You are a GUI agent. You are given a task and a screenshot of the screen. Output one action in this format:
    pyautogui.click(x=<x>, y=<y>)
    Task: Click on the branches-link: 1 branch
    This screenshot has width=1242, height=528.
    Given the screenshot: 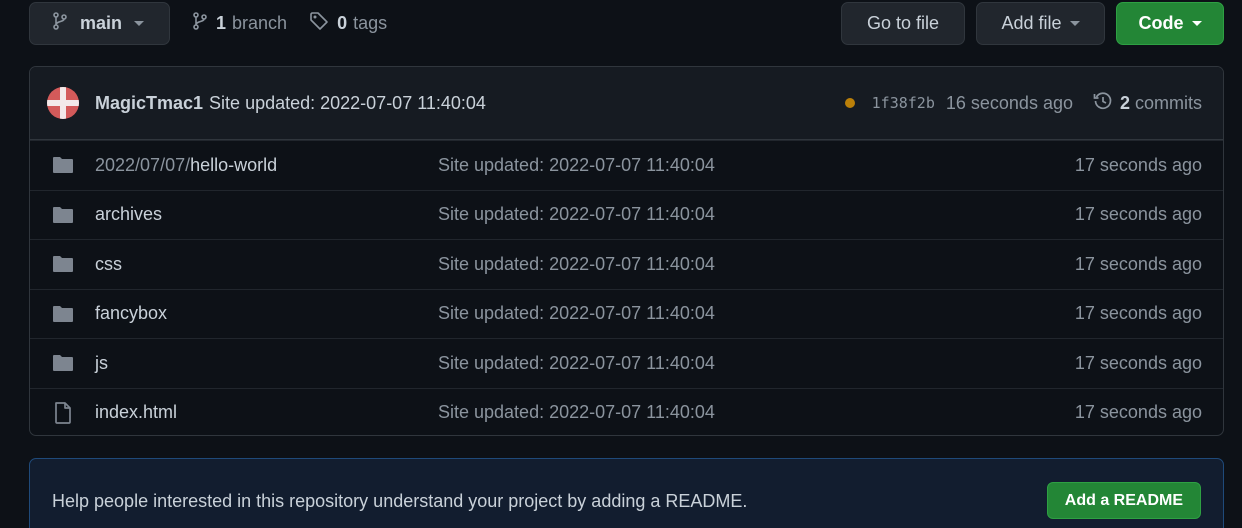 What is the action you would take?
    pyautogui.click(x=239, y=23)
    